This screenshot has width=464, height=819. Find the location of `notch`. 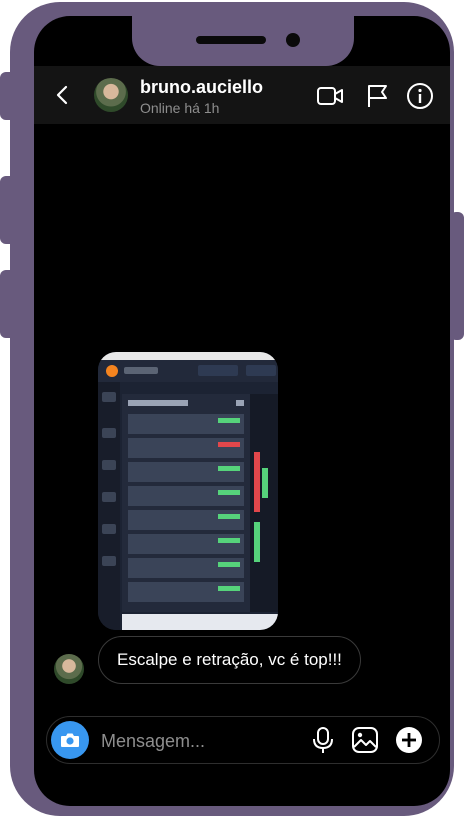

notch is located at coordinates (243, 41).